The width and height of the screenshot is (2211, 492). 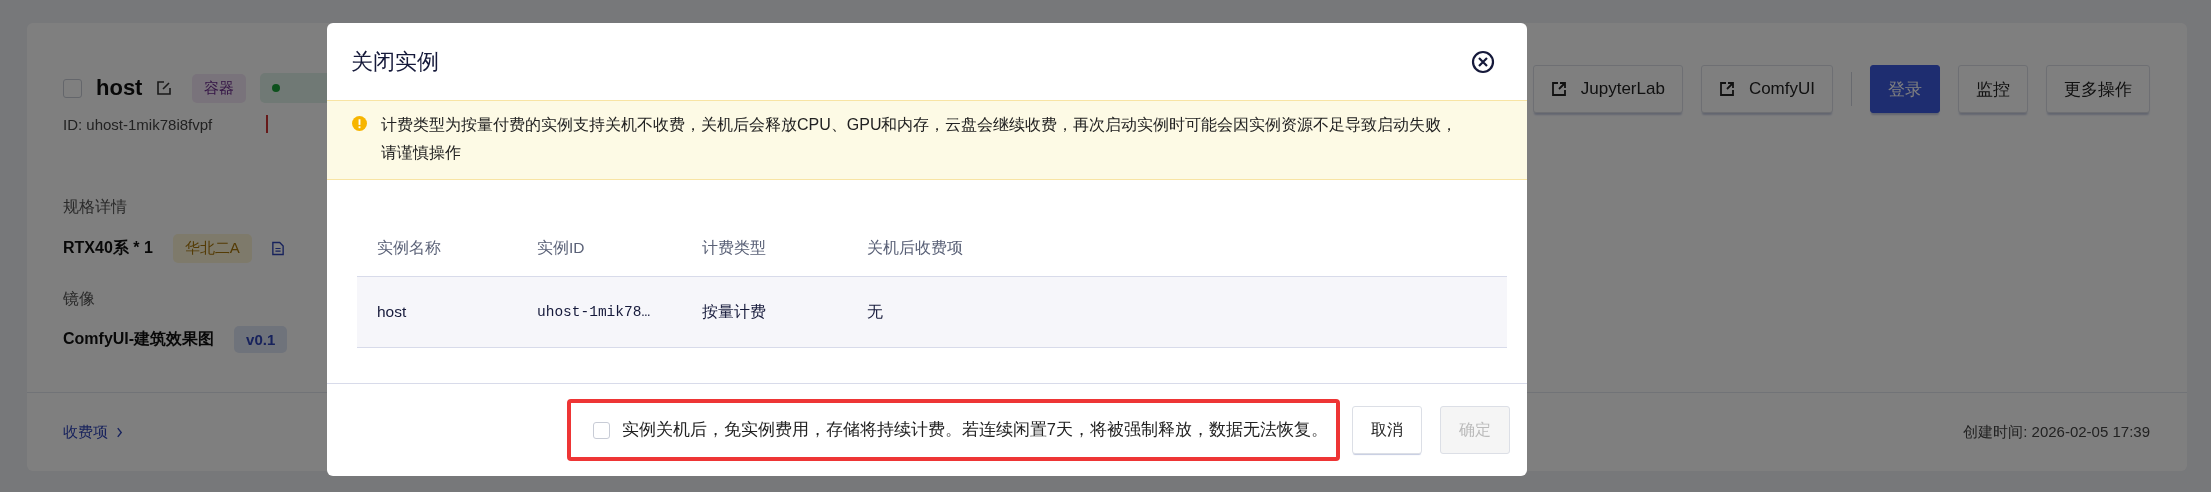 I want to click on column-header: 关机后收费项, so click(x=915, y=247).